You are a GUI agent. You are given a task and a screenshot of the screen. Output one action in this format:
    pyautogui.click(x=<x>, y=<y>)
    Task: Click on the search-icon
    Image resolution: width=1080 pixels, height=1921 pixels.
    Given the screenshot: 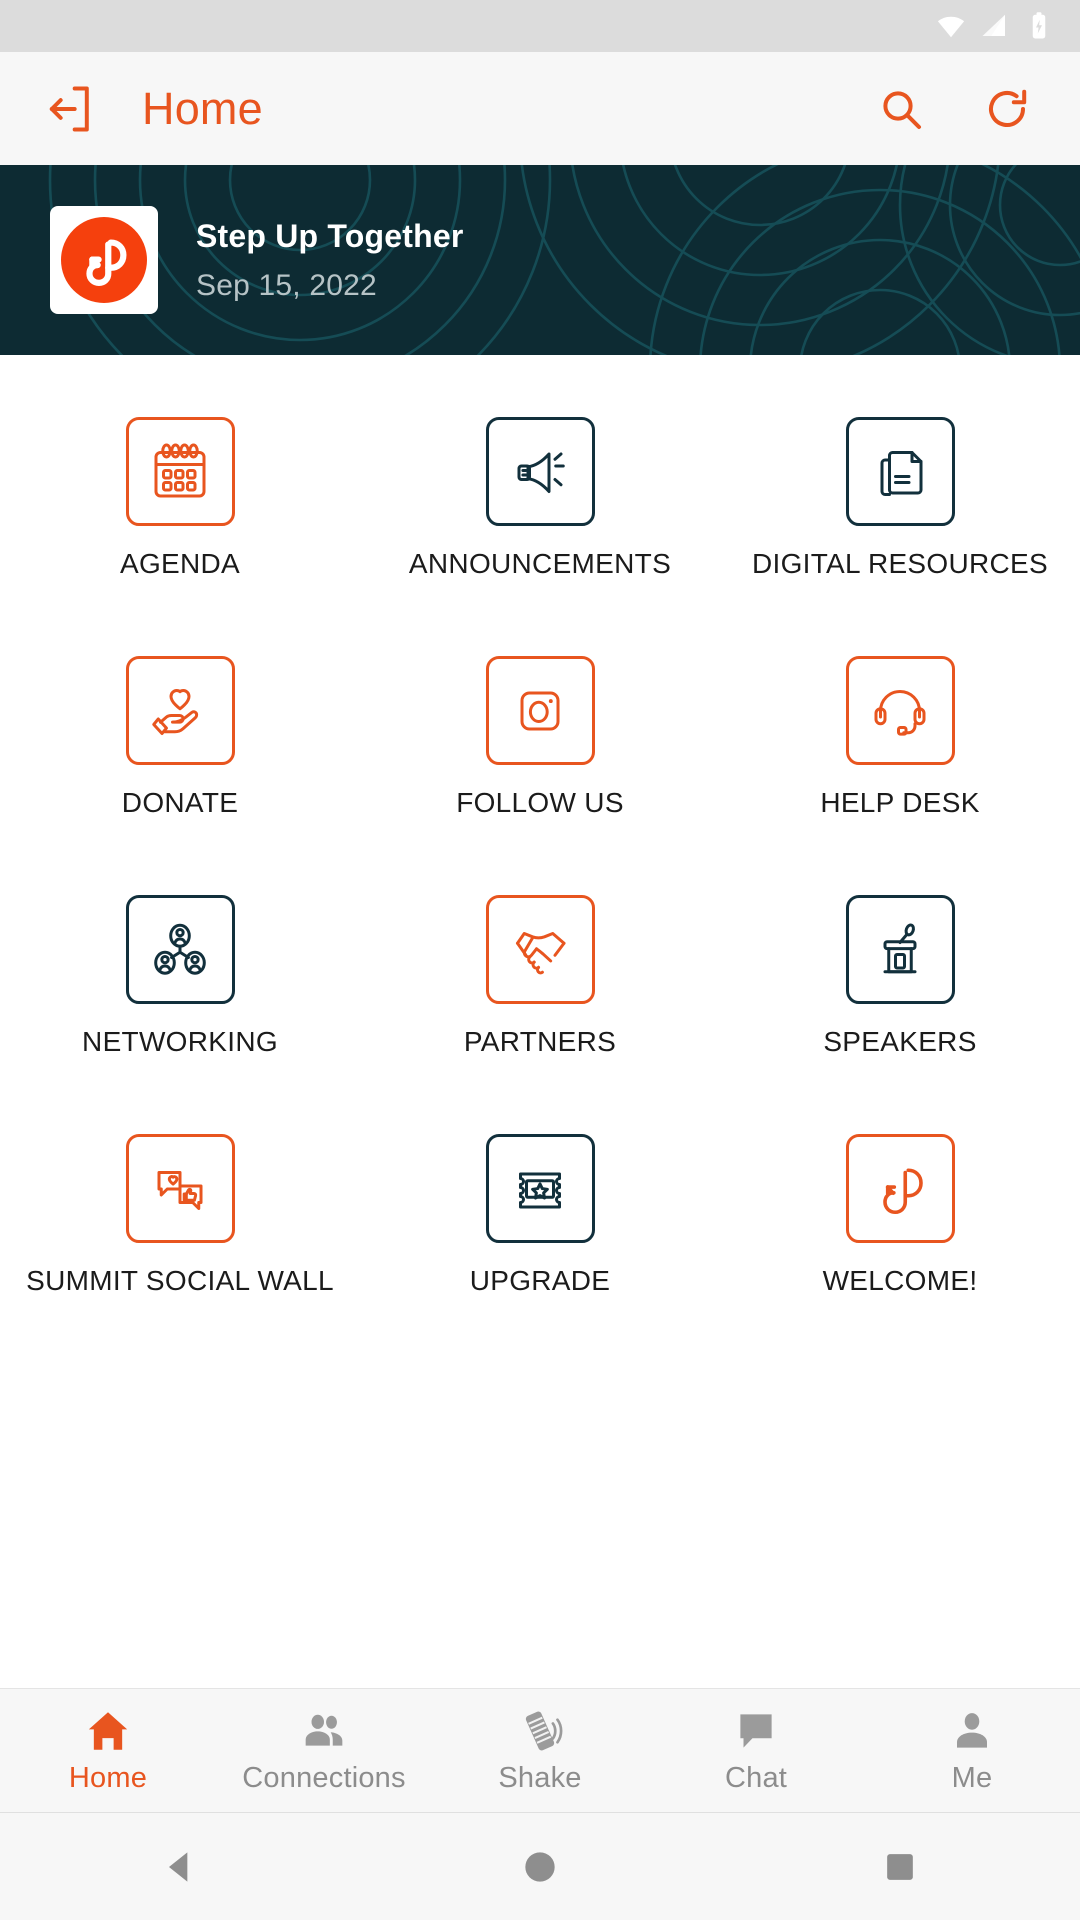 What is the action you would take?
    pyautogui.click(x=902, y=109)
    